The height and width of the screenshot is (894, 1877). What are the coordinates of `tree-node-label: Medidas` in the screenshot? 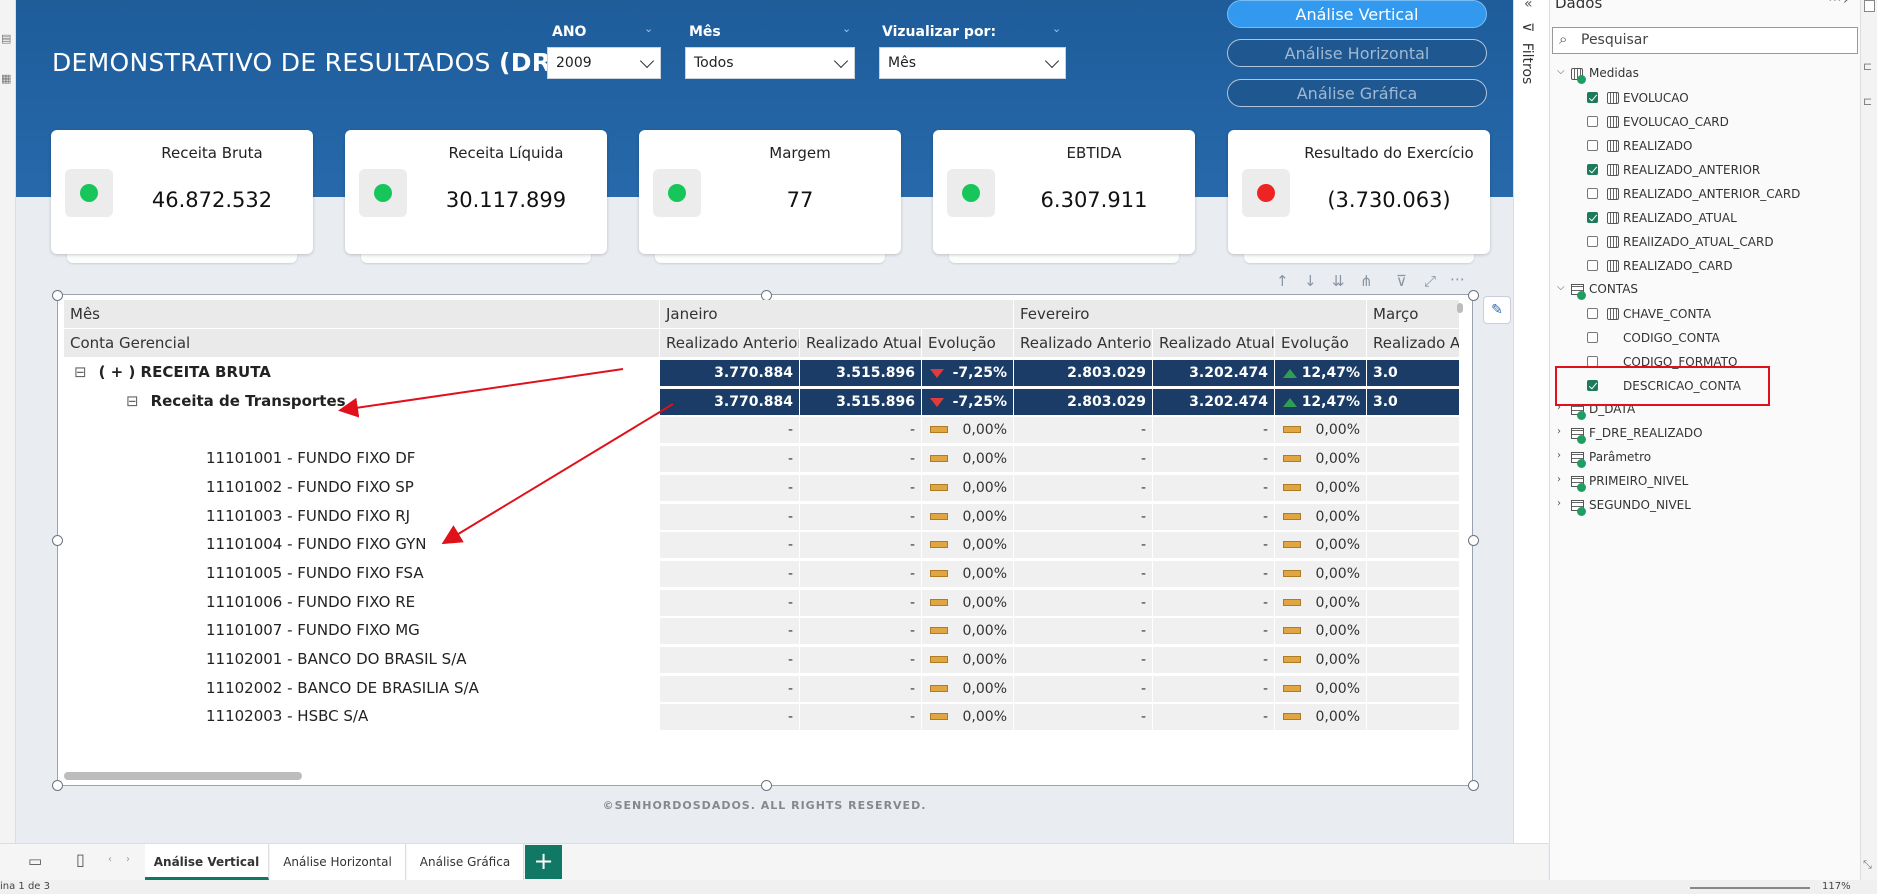 It's located at (1614, 73).